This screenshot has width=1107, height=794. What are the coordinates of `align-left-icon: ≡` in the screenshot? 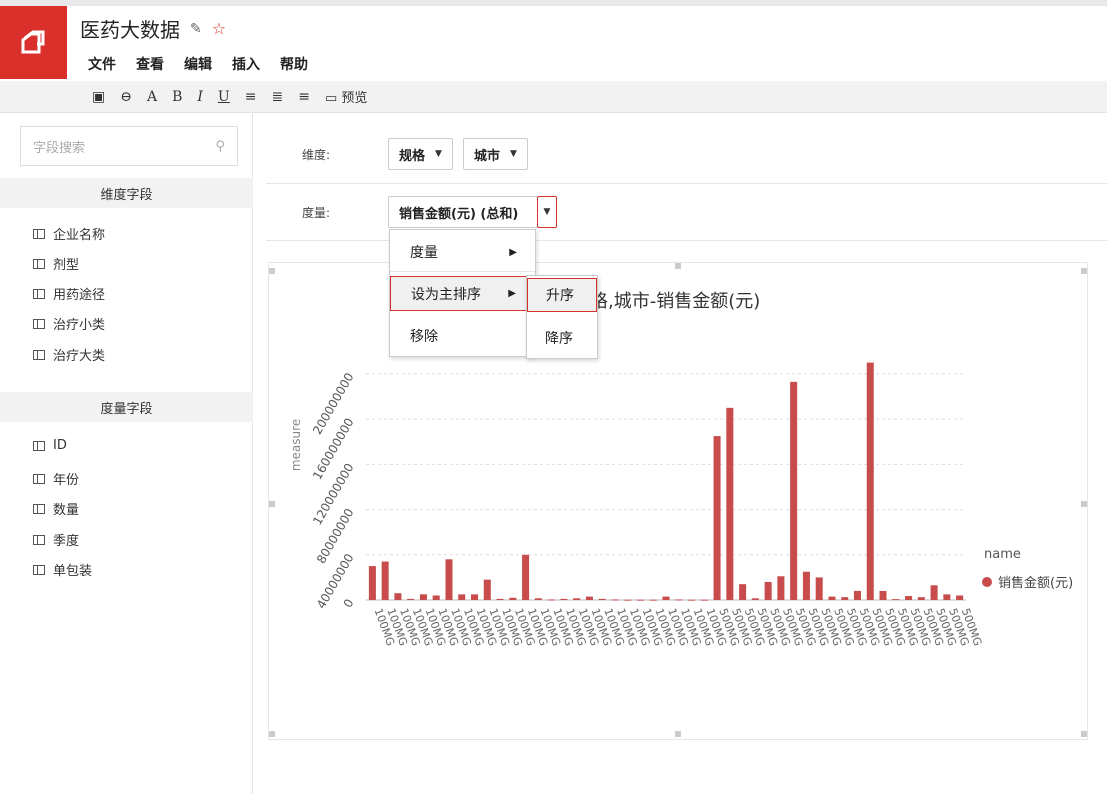 It's located at (251, 97).